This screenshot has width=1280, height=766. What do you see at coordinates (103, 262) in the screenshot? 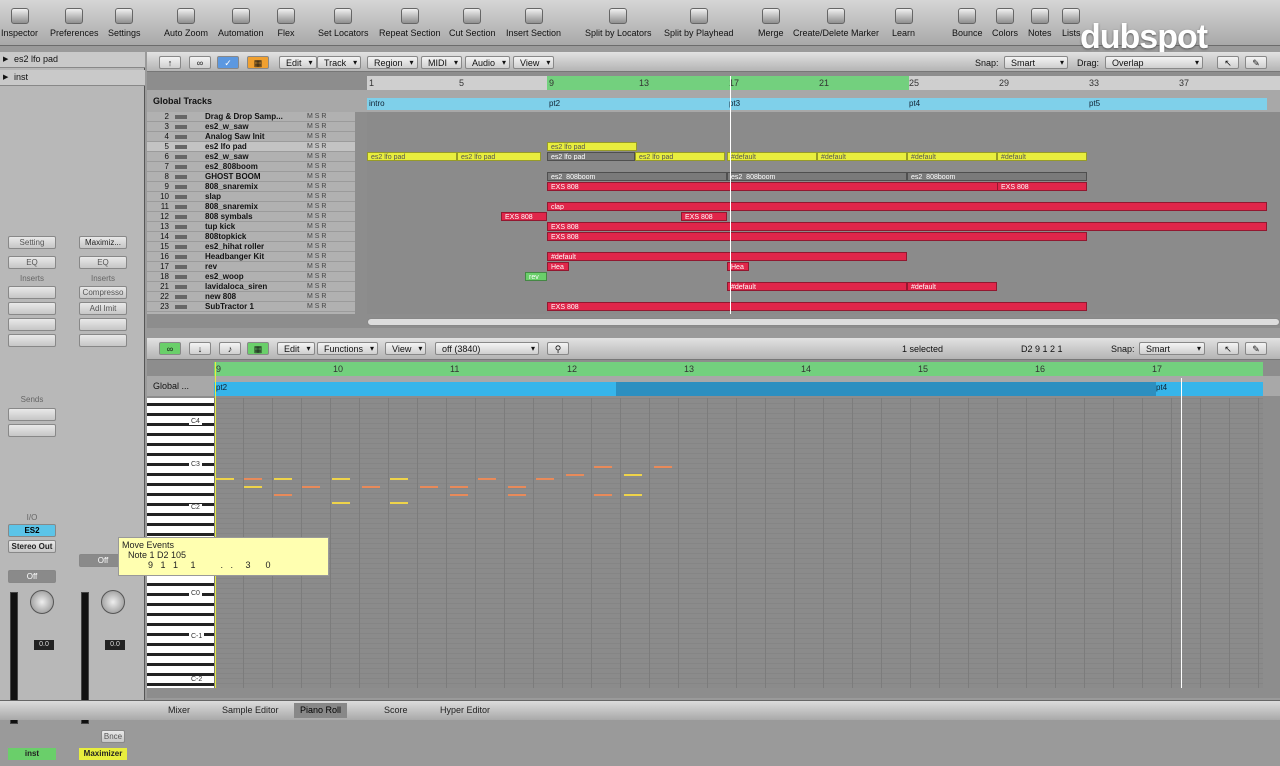
I see `eq-button: EQ` at bounding box center [103, 262].